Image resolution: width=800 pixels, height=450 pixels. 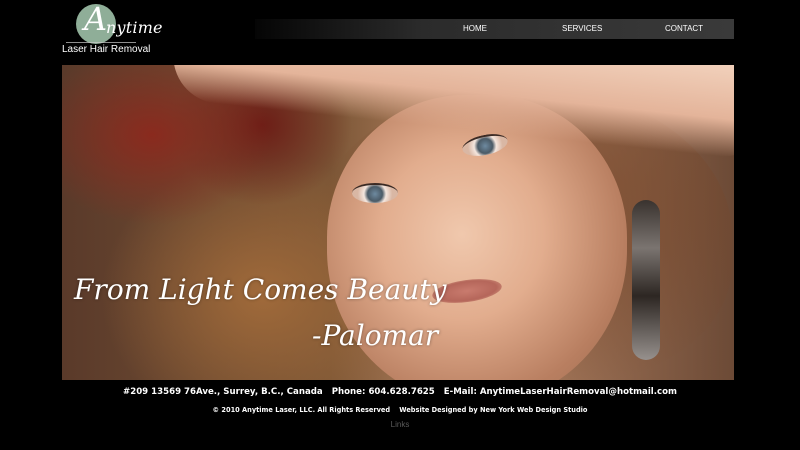 I want to click on nav-services-link: SERVICES, so click(x=582, y=29).